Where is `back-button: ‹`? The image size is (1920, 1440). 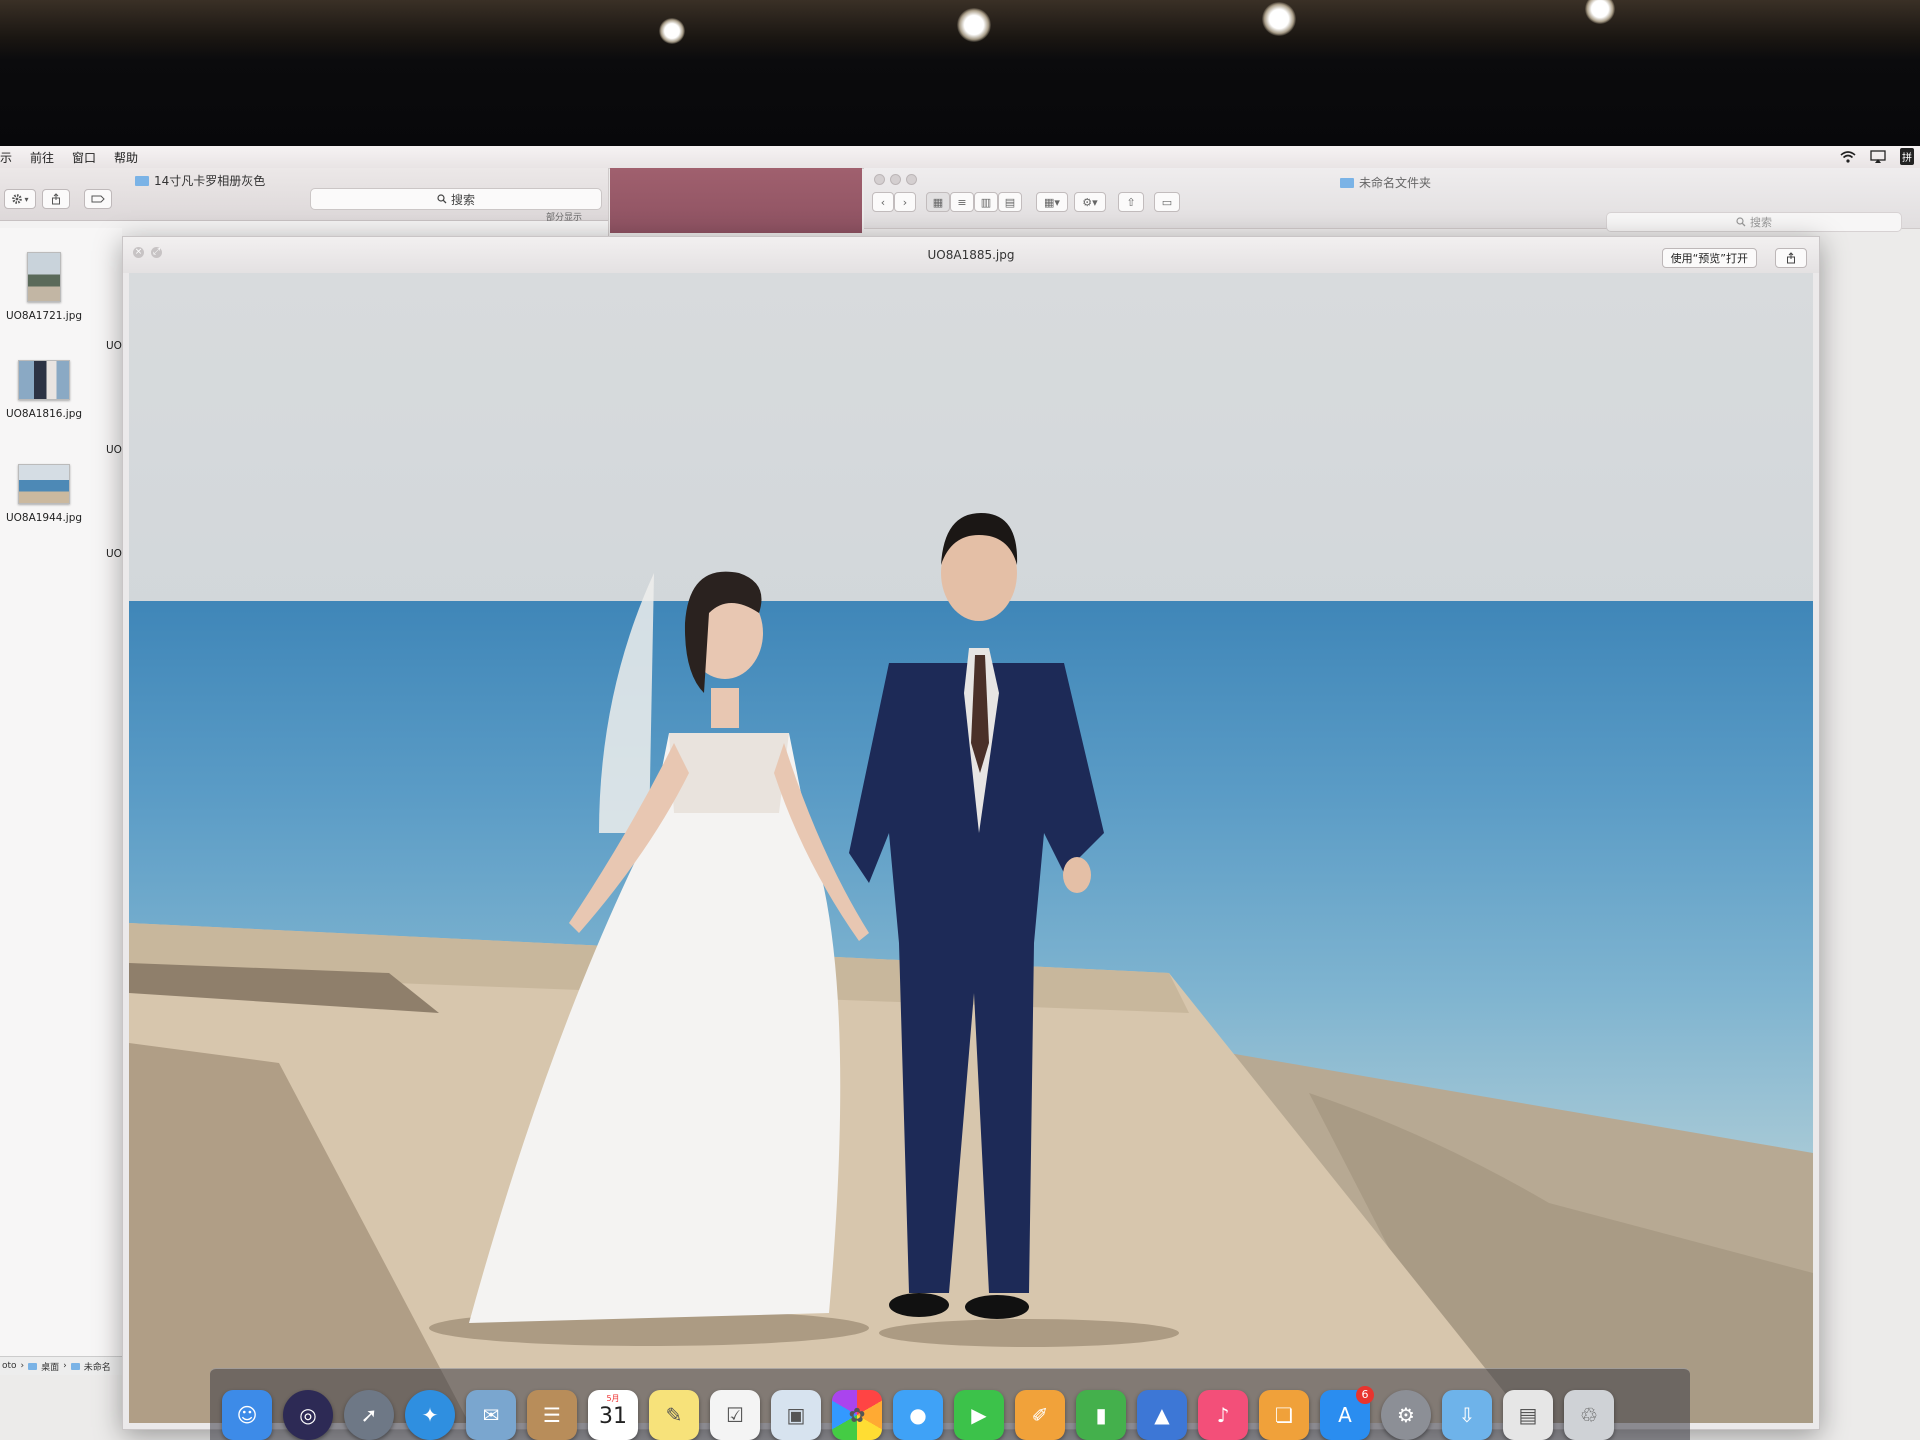 back-button: ‹ is located at coordinates (883, 202).